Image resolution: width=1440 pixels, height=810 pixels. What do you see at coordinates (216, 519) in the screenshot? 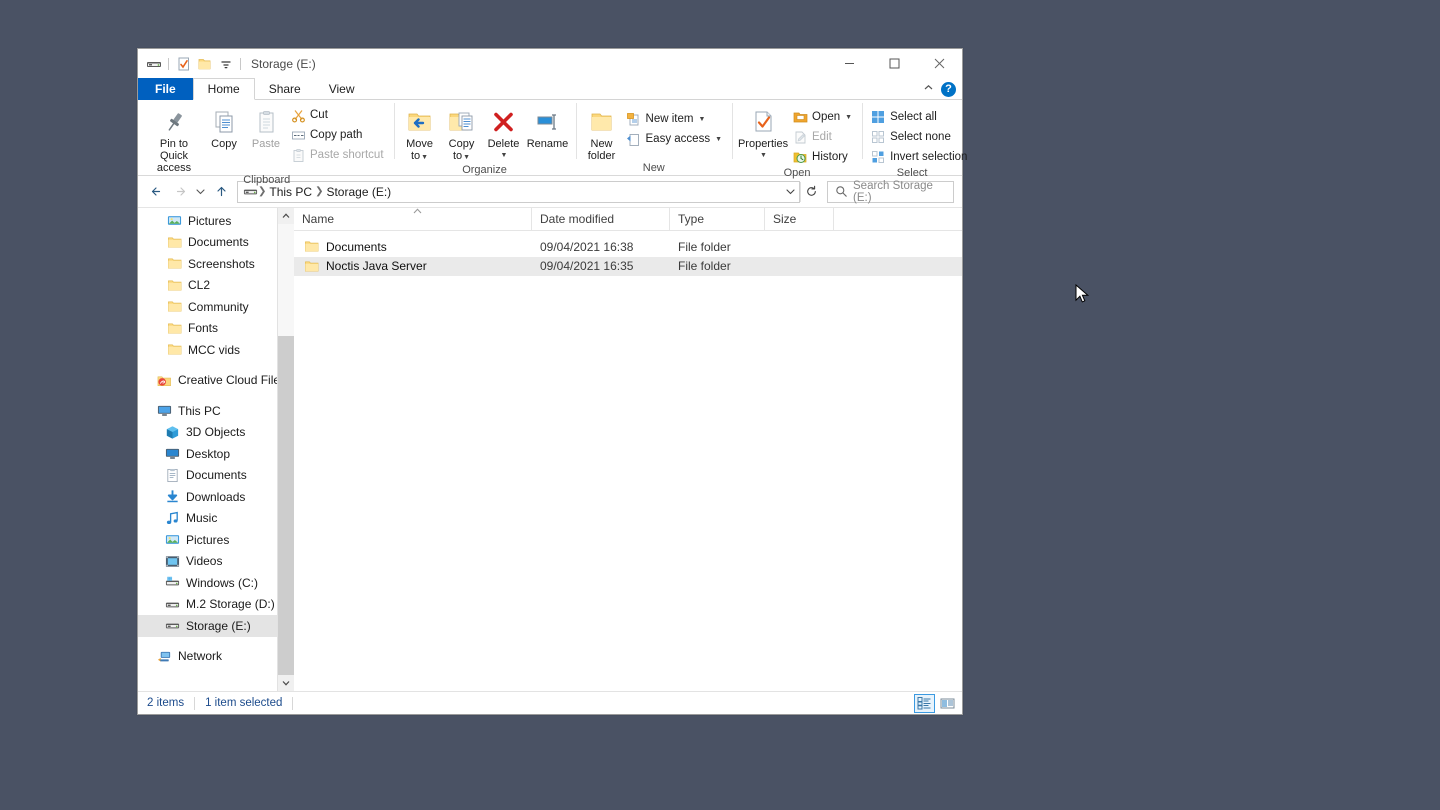
I see `nav-item-music: Music` at bounding box center [216, 519].